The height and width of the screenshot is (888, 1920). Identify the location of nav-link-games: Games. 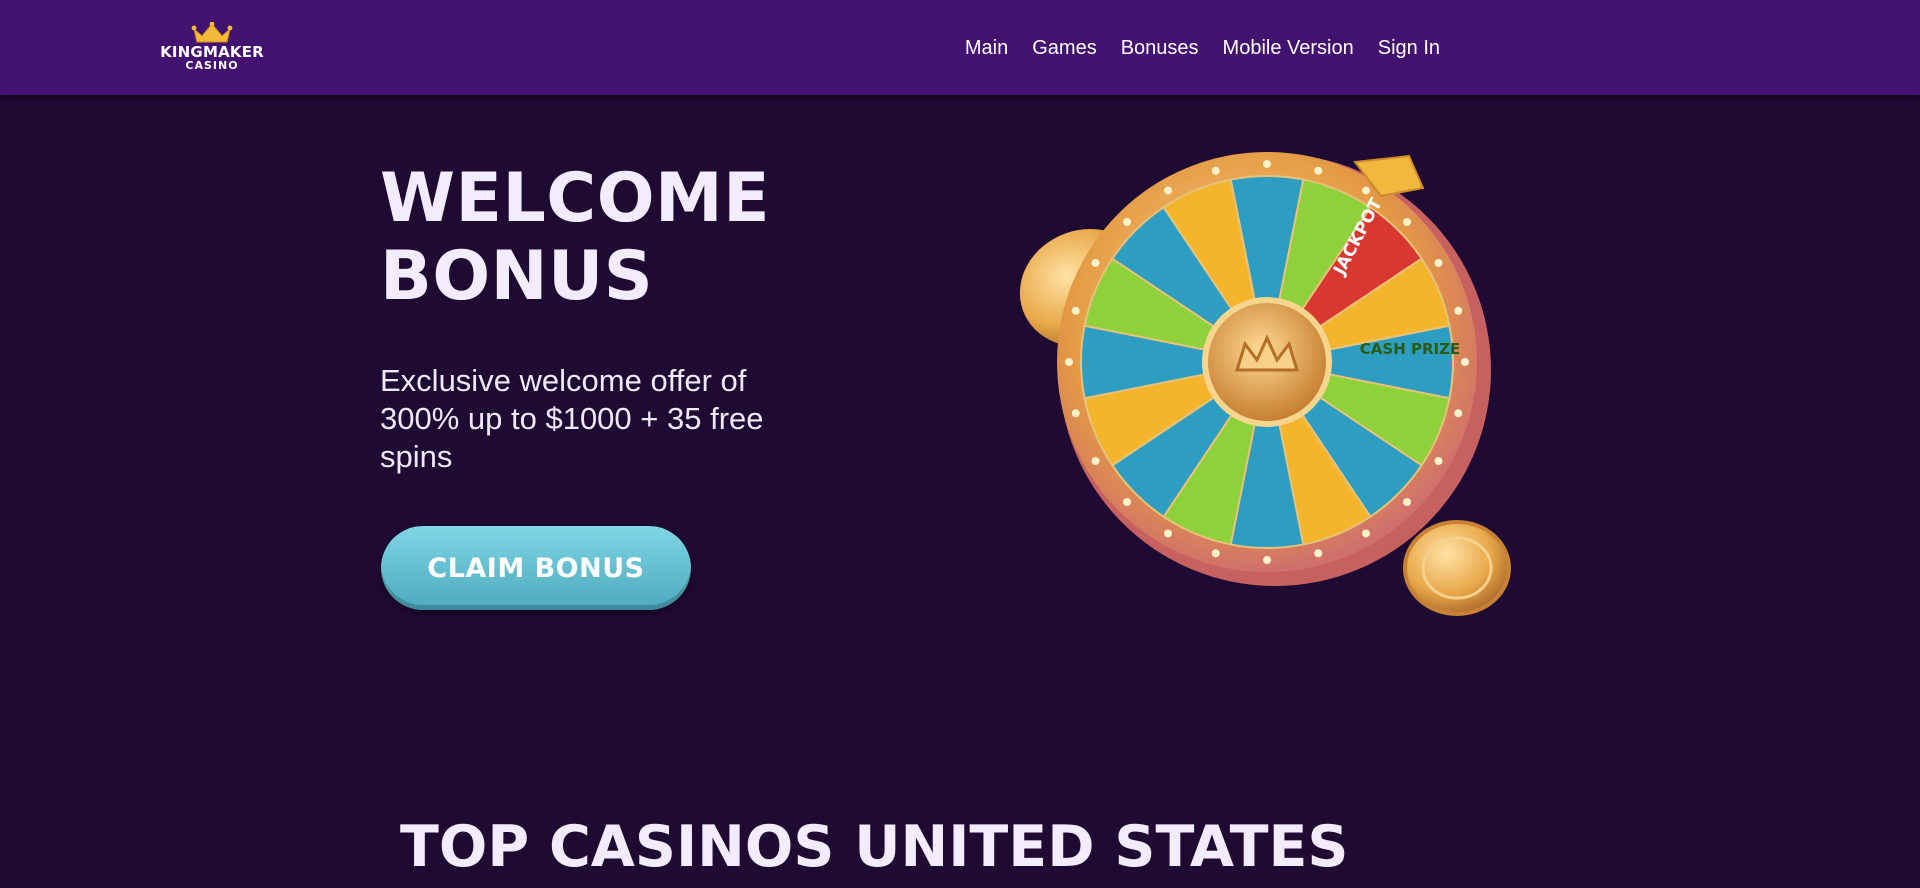
(1064, 48).